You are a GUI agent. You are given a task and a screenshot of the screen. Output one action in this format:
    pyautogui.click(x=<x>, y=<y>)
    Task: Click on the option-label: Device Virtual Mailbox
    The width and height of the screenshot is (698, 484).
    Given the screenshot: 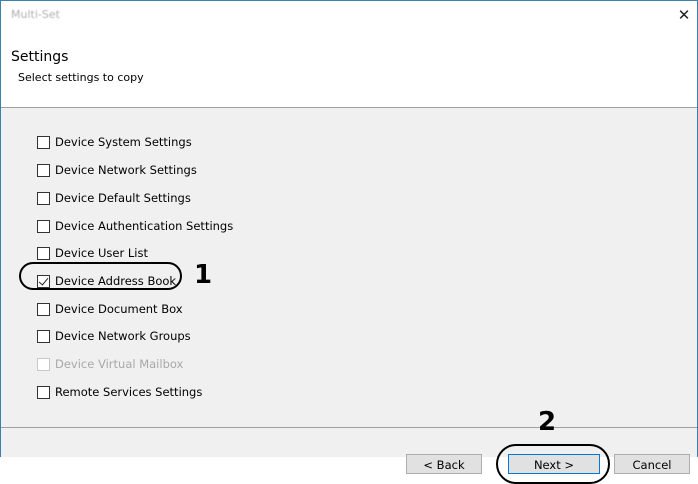 What is the action you would take?
    pyautogui.click(x=119, y=364)
    